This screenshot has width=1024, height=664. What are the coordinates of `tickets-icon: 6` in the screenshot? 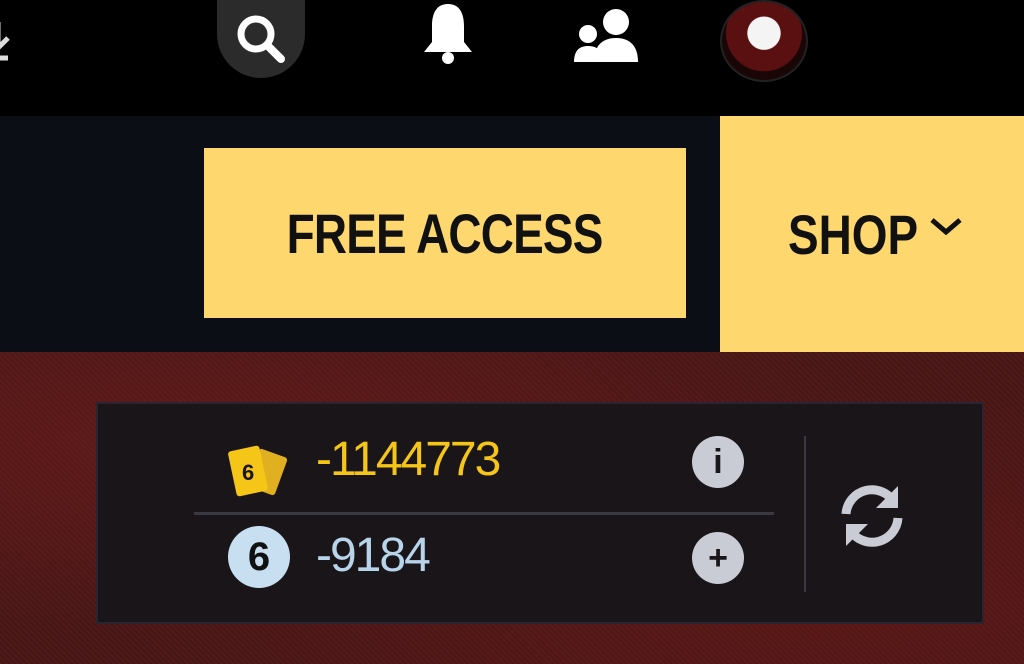 It's located at (258, 471).